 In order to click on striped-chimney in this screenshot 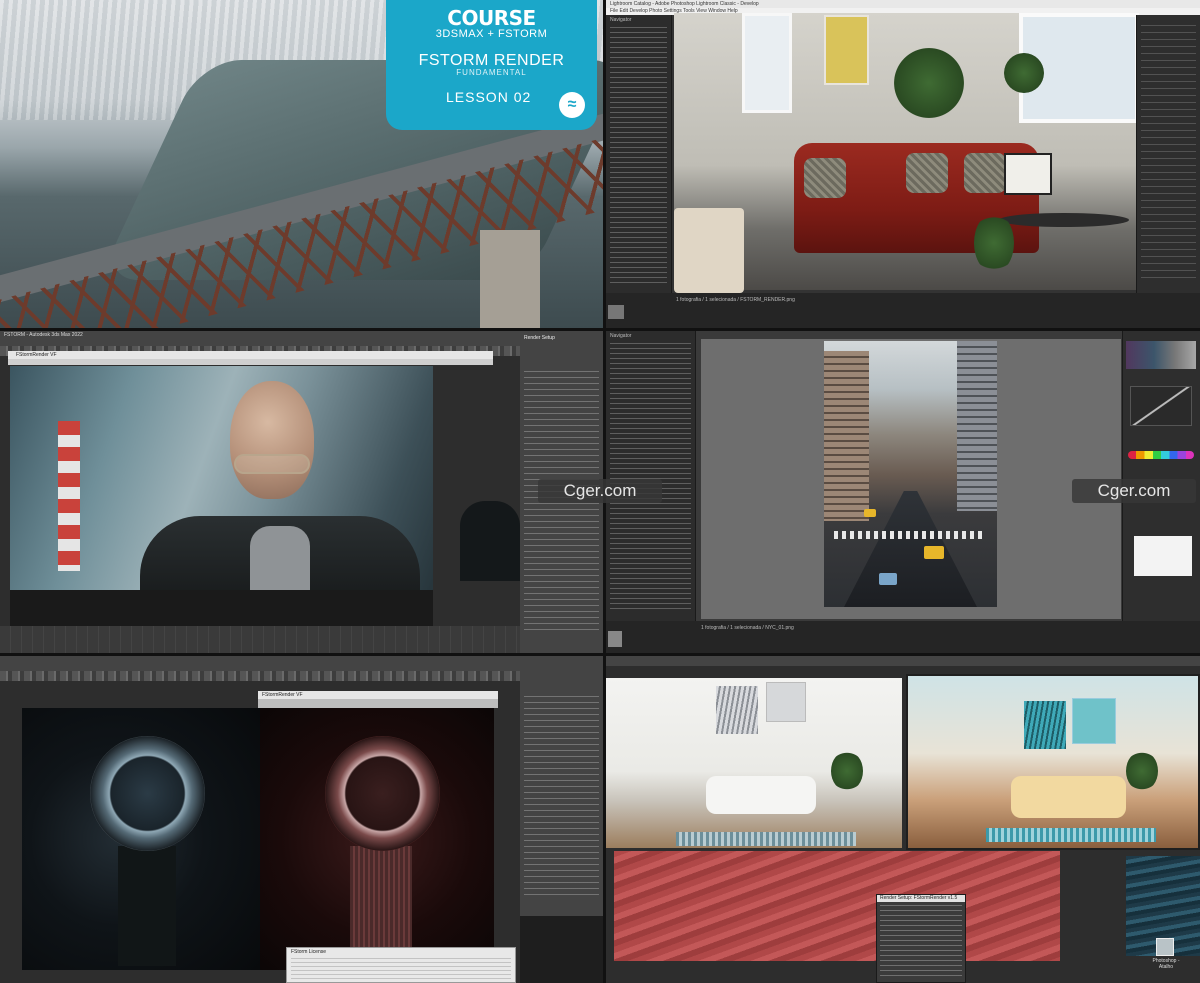, I will do `click(69, 496)`.